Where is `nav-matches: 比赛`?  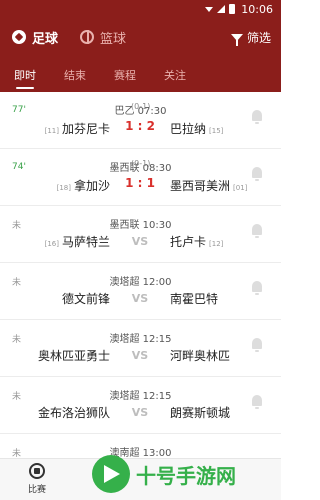
nav-matches: 比赛 is located at coordinates (37, 479).